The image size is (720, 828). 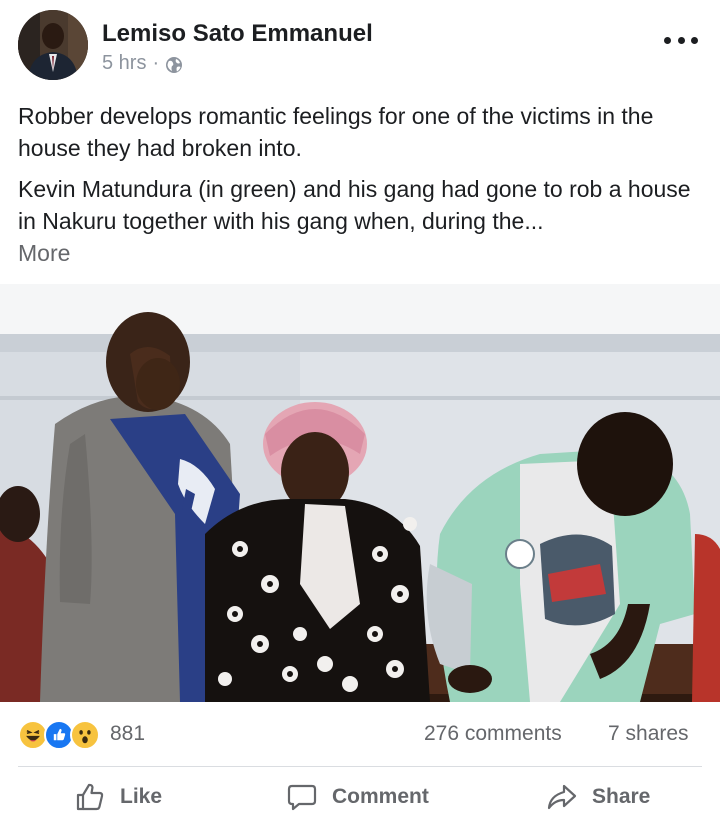 I want to click on author-name: Lemiso Sato Emmanuel, so click(x=237, y=34).